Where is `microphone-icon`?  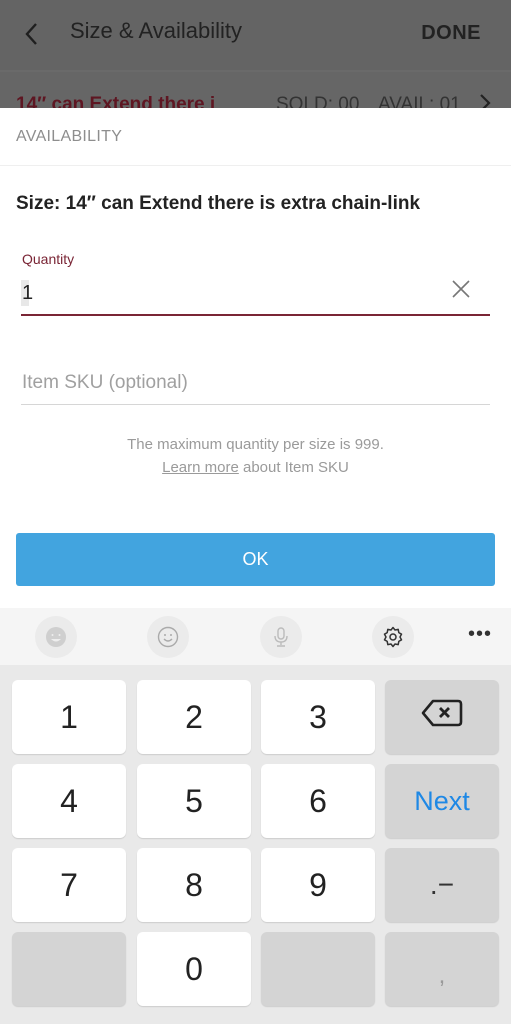 microphone-icon is located at coordinates (281, 637).